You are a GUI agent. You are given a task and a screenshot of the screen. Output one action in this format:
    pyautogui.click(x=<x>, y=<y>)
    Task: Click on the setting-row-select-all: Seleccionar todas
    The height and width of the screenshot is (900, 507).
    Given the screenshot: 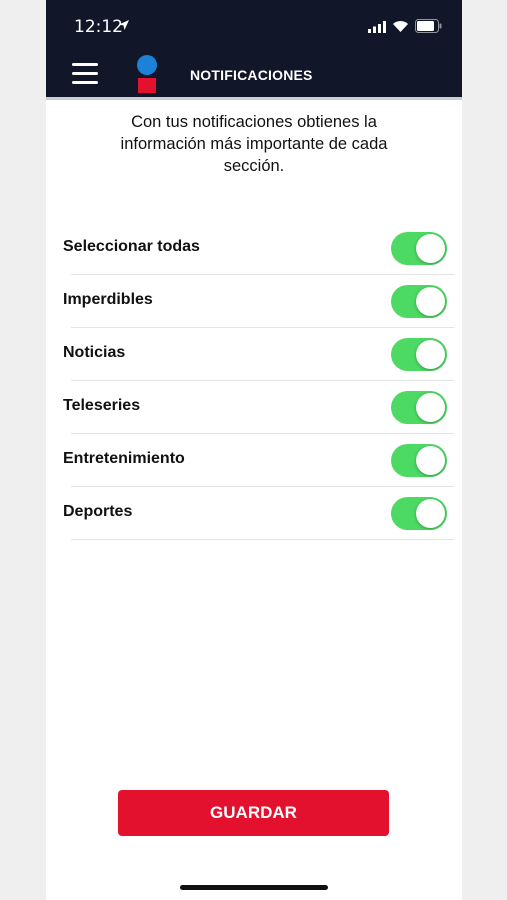 What is the action you would take?
    pyautogui.click(x=254, y=248)
    